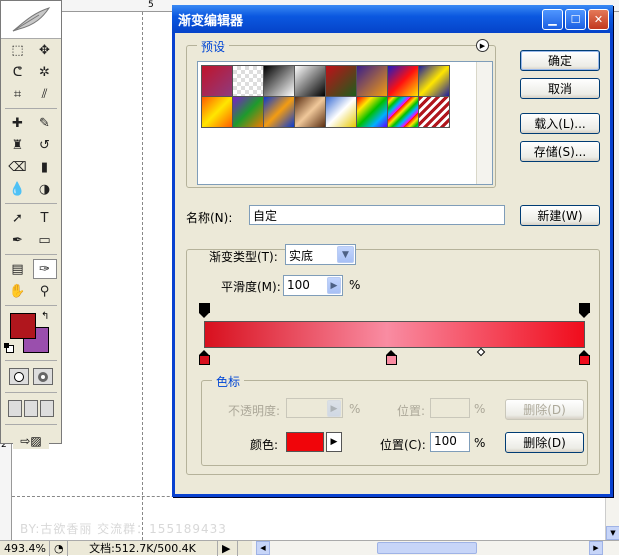 This screenshot has width=619, height=556. I want to click on type-tool-icon: T, so click(45, 218).